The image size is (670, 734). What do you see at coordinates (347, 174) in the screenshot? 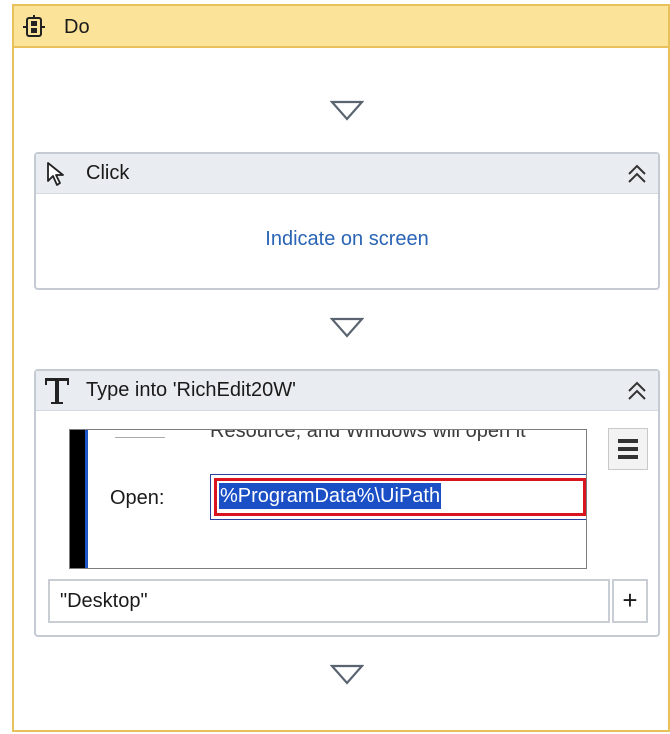
I see `click-activity-header: Click` at bounding box center [347, 174].